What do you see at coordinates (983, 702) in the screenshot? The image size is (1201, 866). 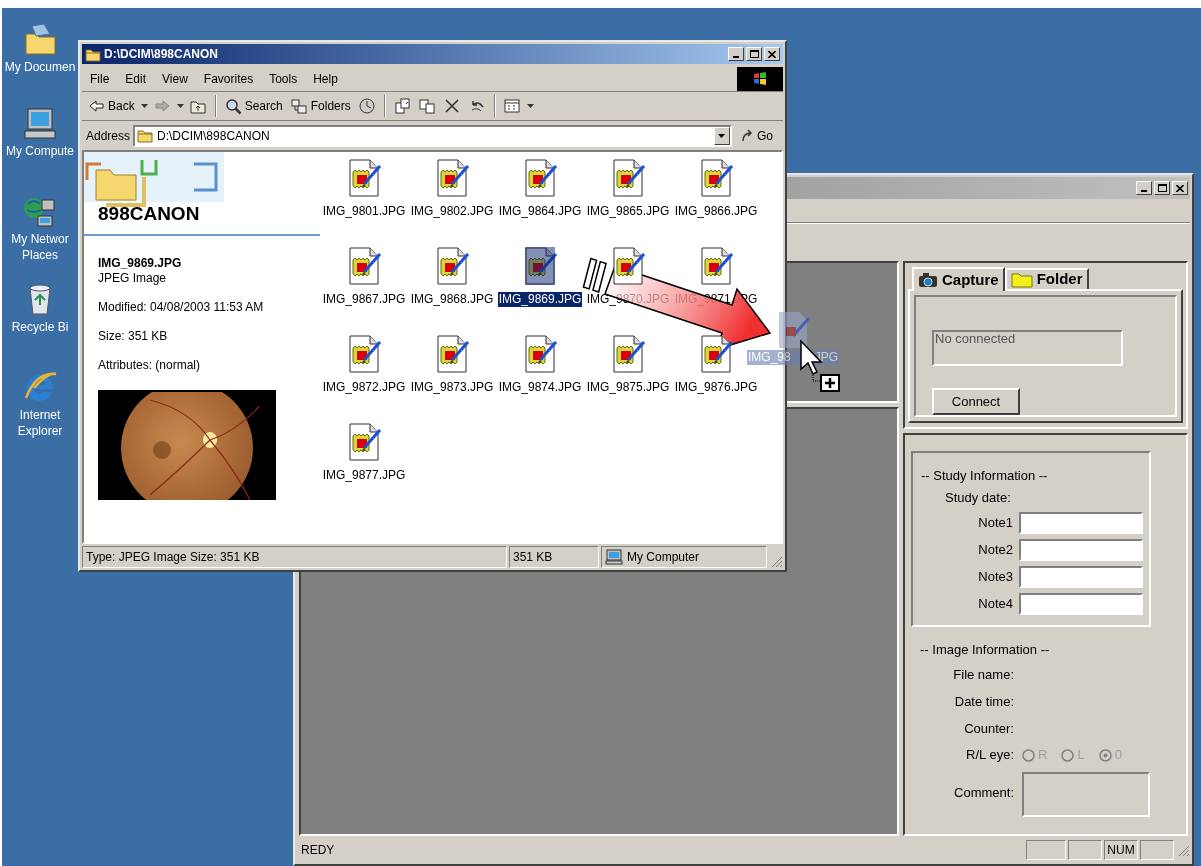 I see `field-label: Date time:` at bounding box center [983, 702].